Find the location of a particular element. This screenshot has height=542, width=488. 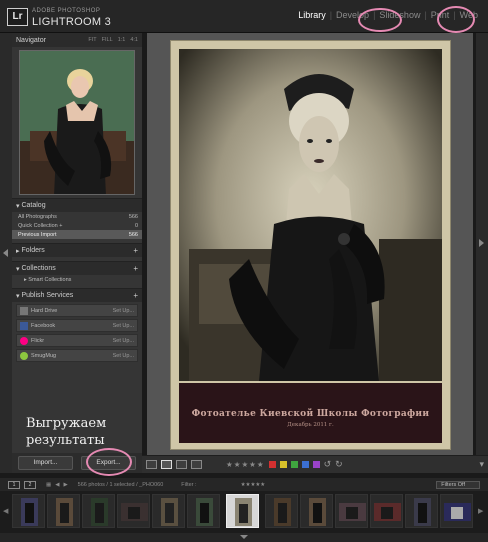

collections-title: Collections is located at coordinates (38, 268).